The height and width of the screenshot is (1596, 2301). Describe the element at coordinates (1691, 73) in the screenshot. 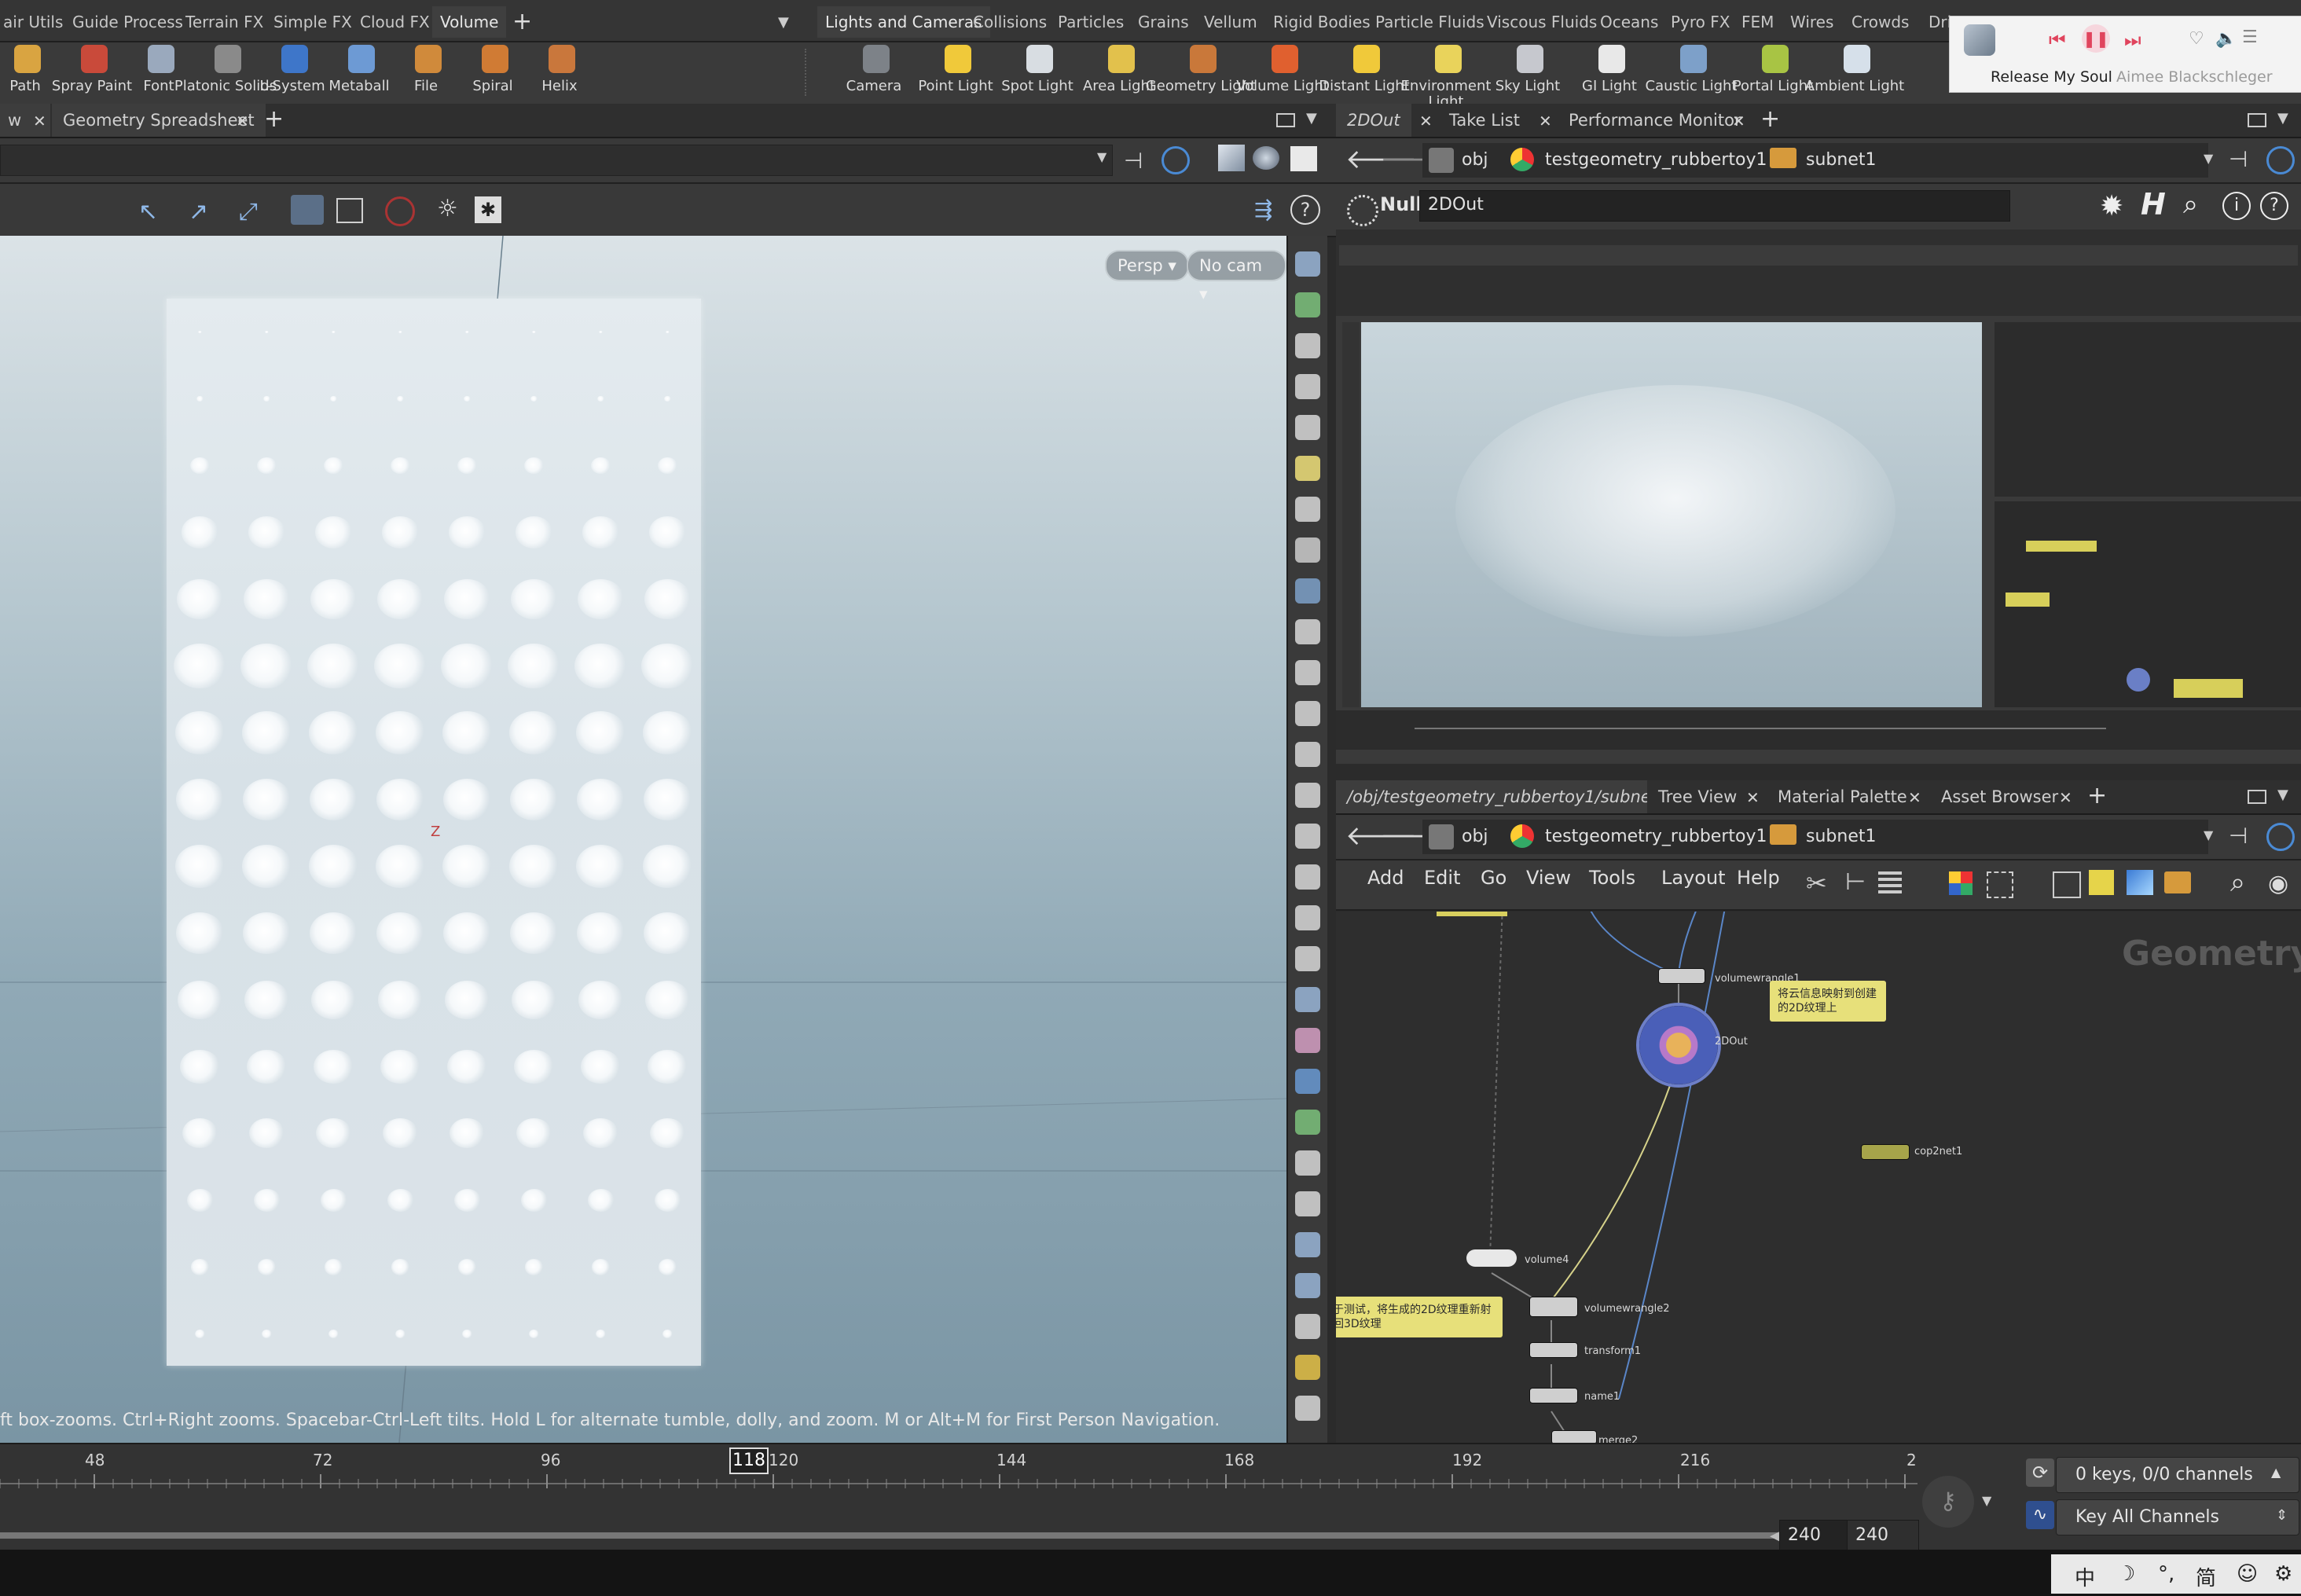

I see `tool-caustic-light: Caustic Light` at that location.